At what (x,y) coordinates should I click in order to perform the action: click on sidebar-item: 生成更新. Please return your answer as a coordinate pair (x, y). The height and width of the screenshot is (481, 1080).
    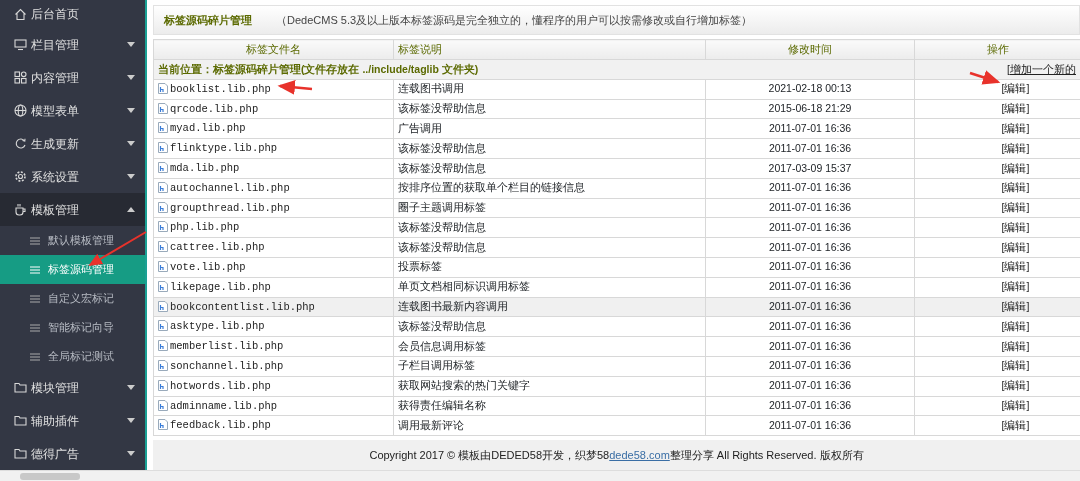
    Looking at the image, I should click on (72, 143).